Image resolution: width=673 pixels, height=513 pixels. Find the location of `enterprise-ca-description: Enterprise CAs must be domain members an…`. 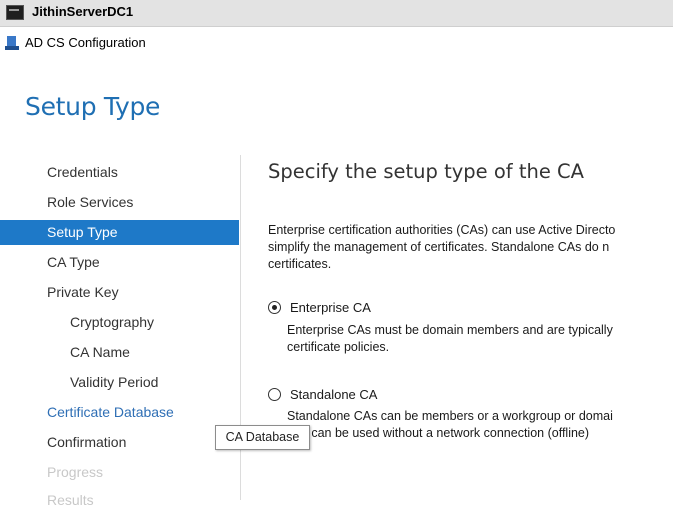

enterprise-ca-description: Enterprise CAs must be domain members an… is located at coordinates (450, 339).